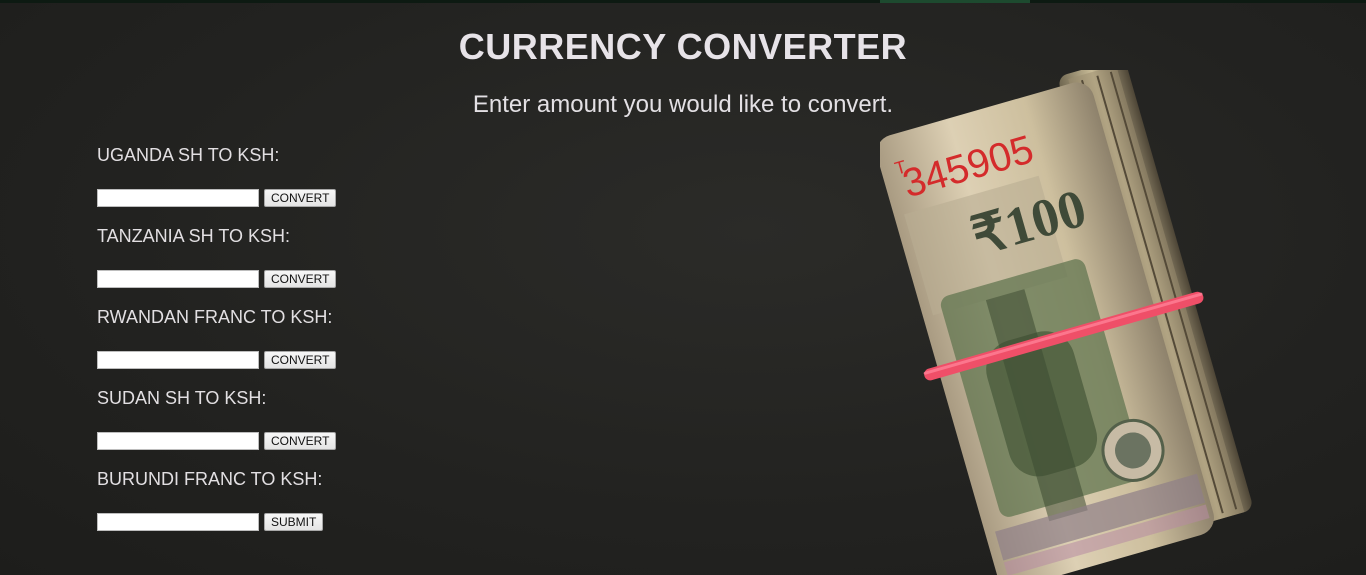 This screenshot has height=575, width=1366. Describe the element at coordinates (683, 1) in the screenshot. I see `top-strip` at that location.